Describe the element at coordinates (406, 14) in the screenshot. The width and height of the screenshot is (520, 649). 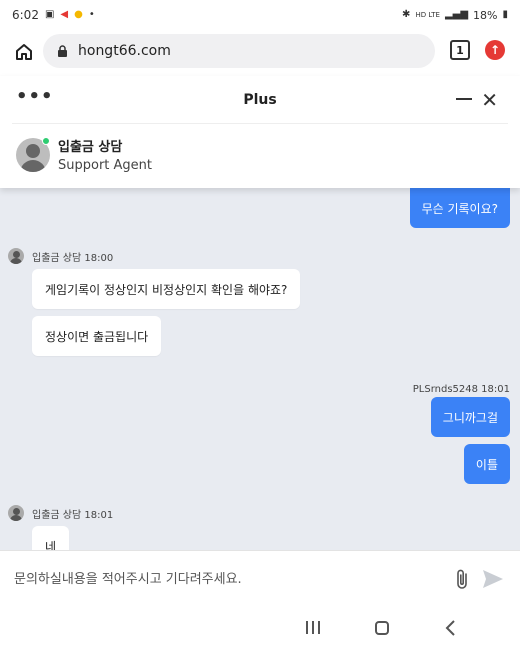
I see `bluetooth-icon: ✱` at that location.